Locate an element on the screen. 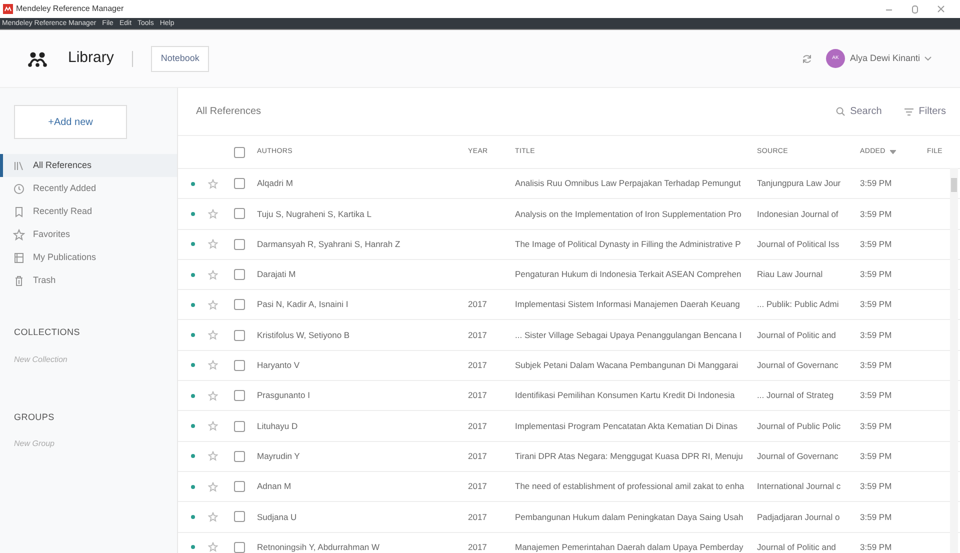  people-logo-icon is located at coordinates (38, 58).